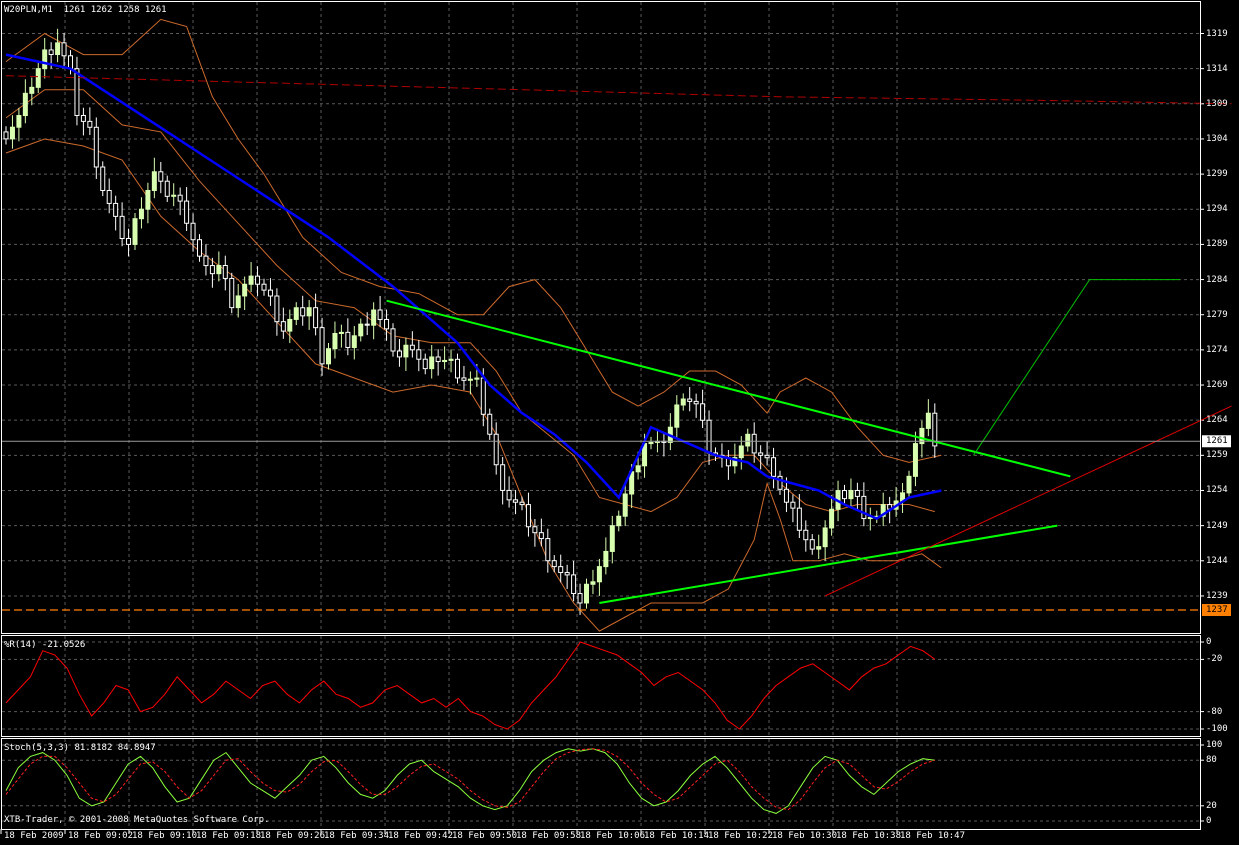 The width and height of the screenshot is (1239, 845). I want to click on x-tick-label: 18 Feb 10:30, so click(805, 836).